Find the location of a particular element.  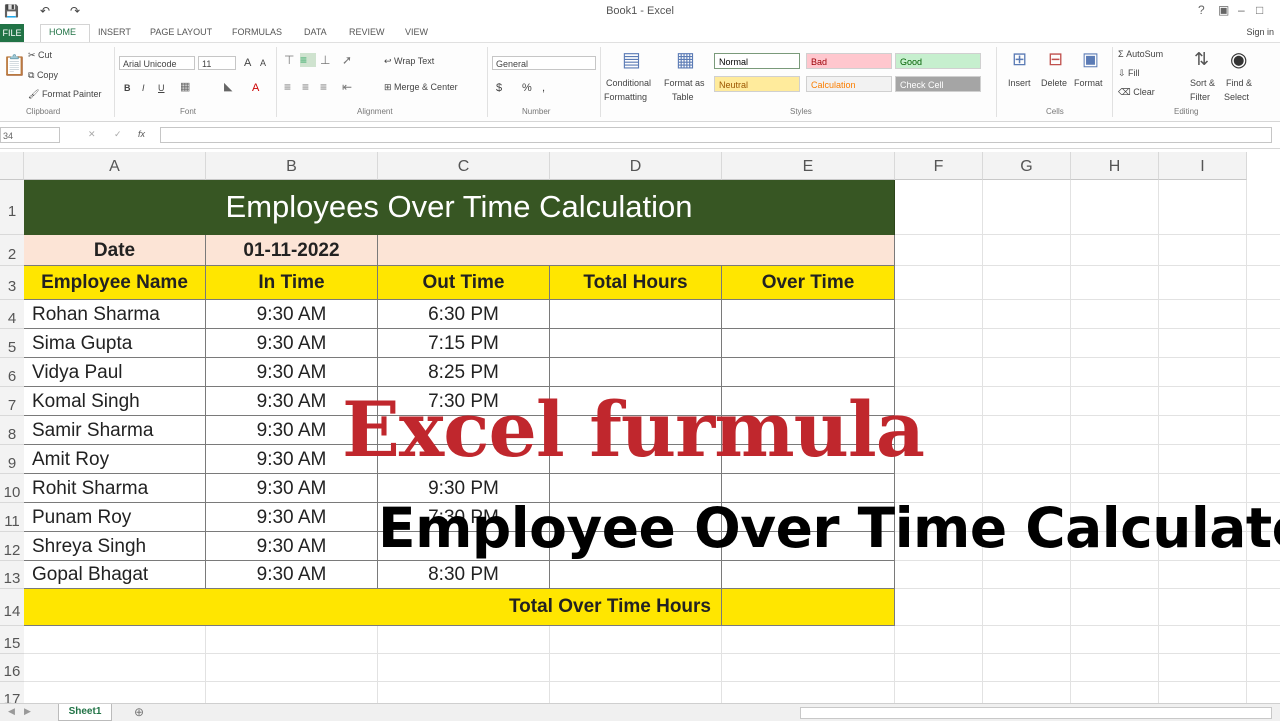

orientation-icon: ➚ is located at coordinates (347, 60).